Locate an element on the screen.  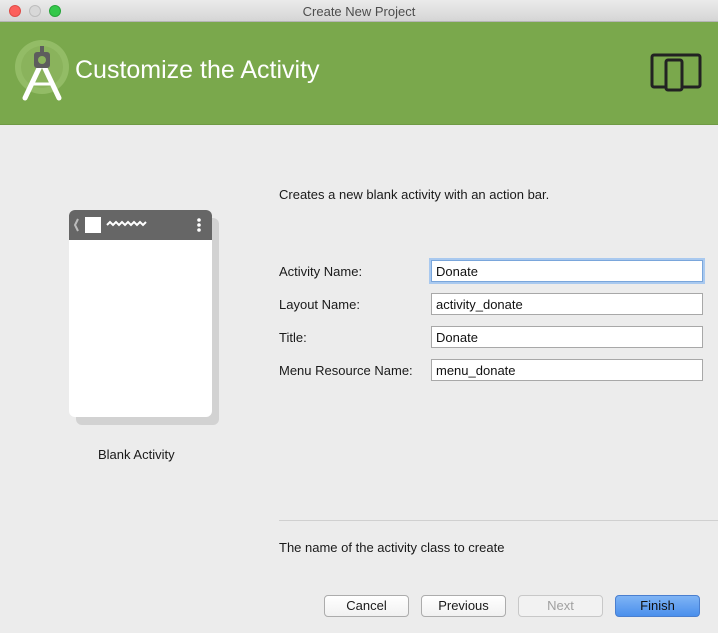
action-bar is located at coordinates (140, 225).